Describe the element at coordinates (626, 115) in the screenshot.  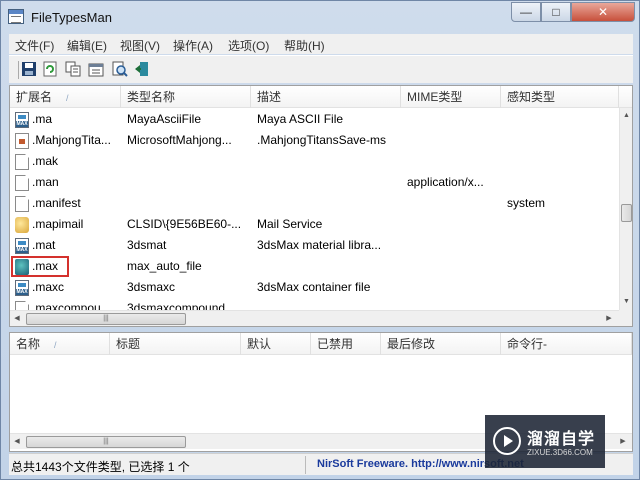
I see `scroll-up-icon: ▲` at that location.